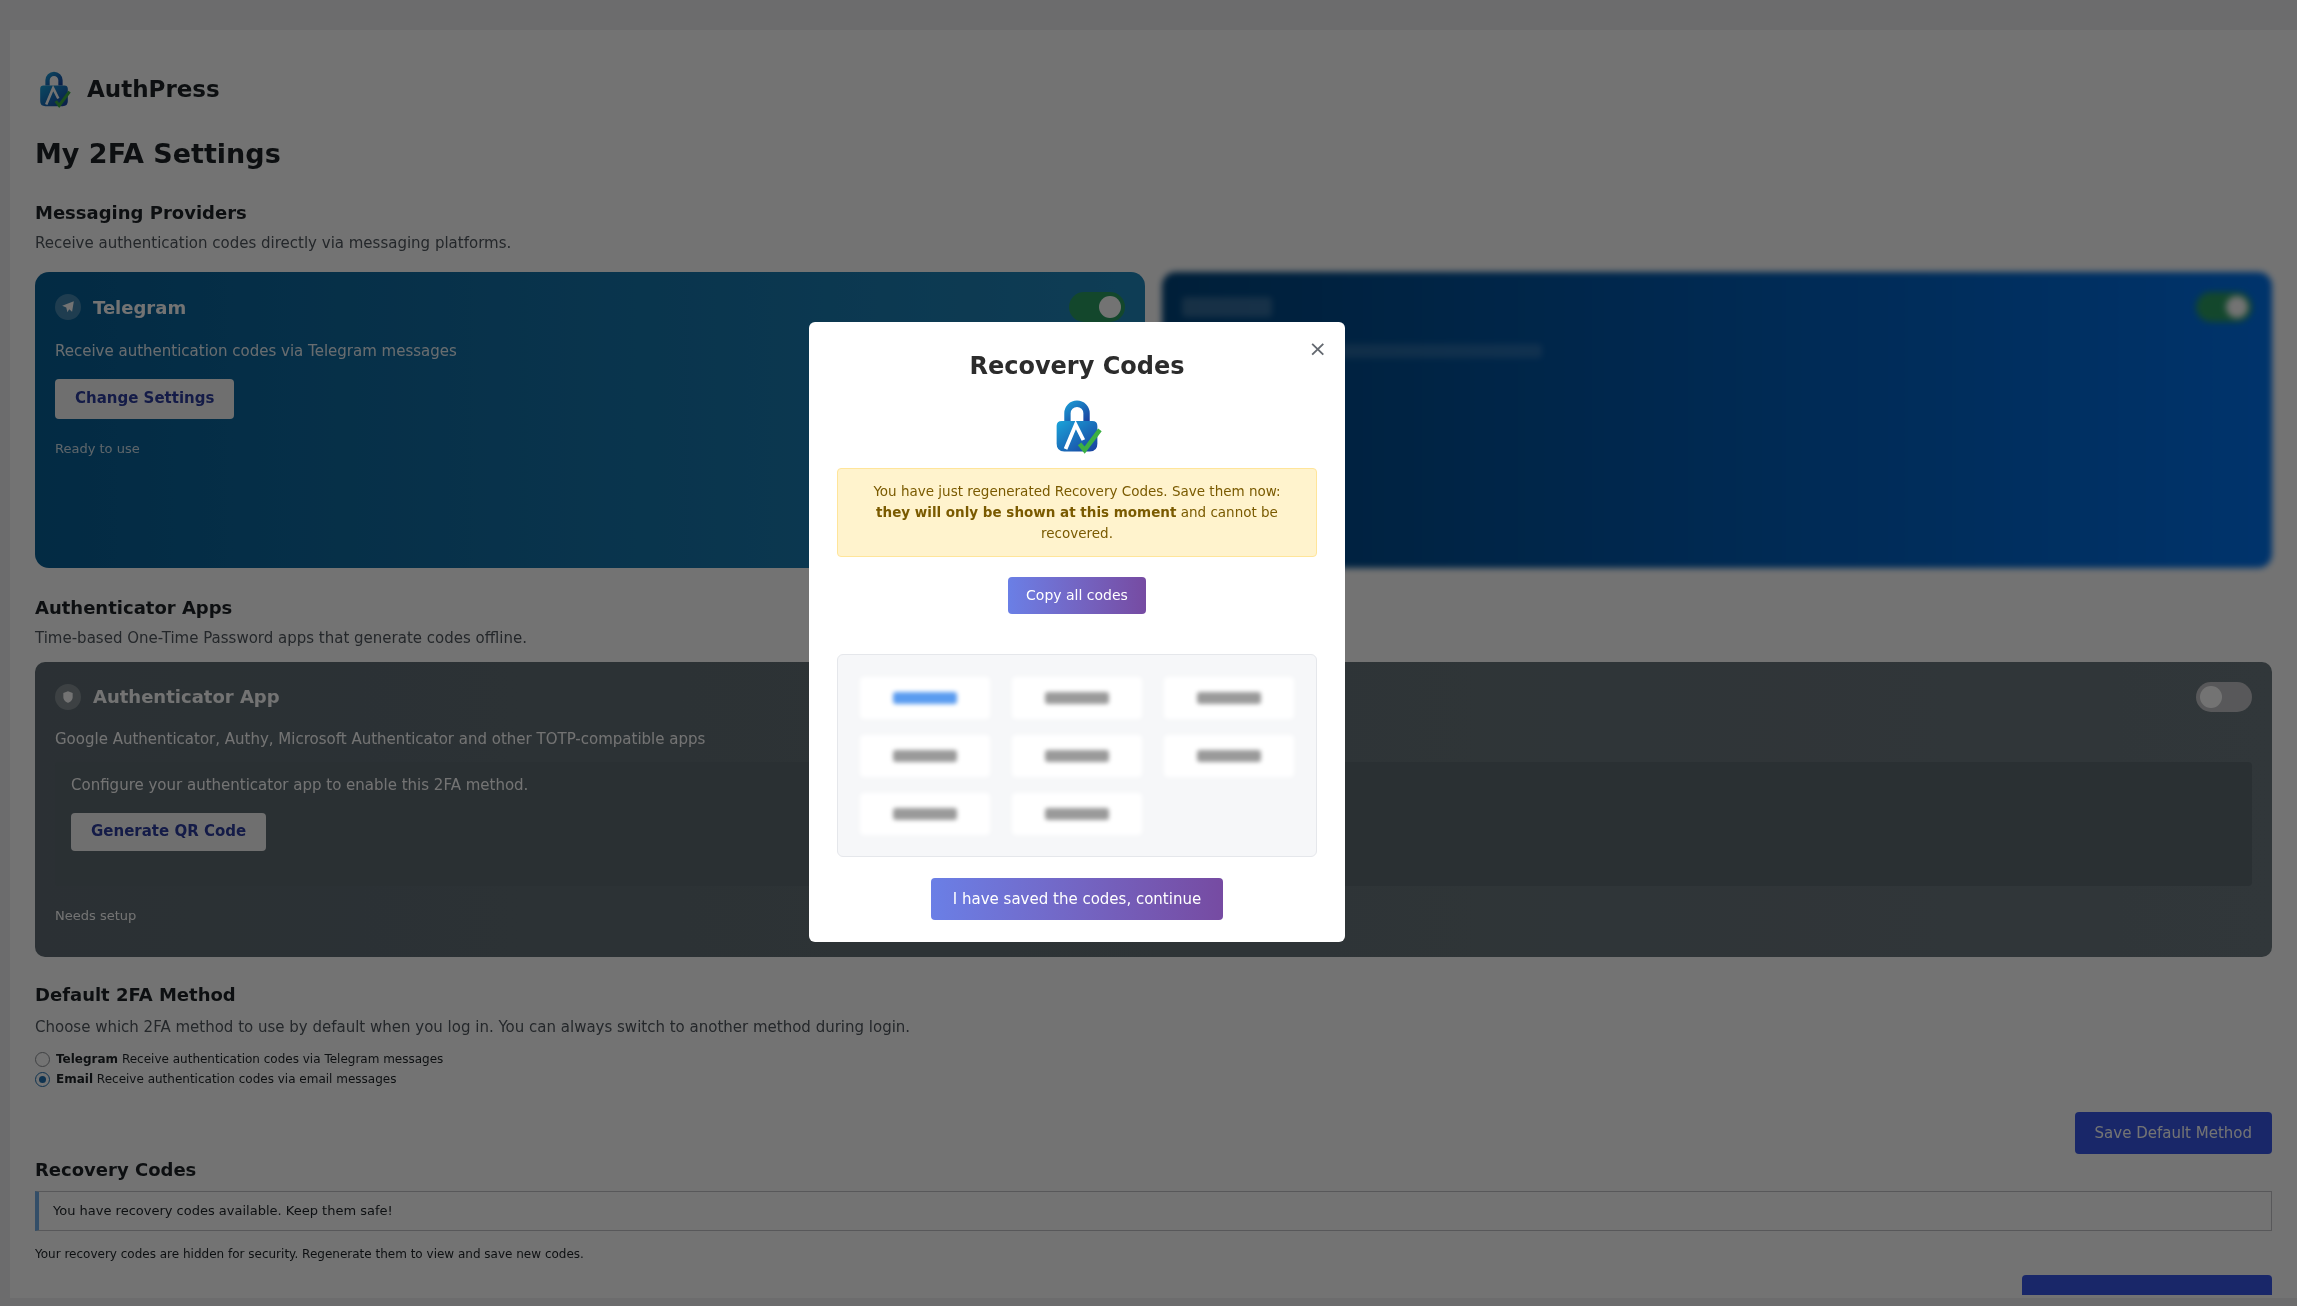  I want to click on copy-codes-button: Copy all codes, so click(1077, 595).